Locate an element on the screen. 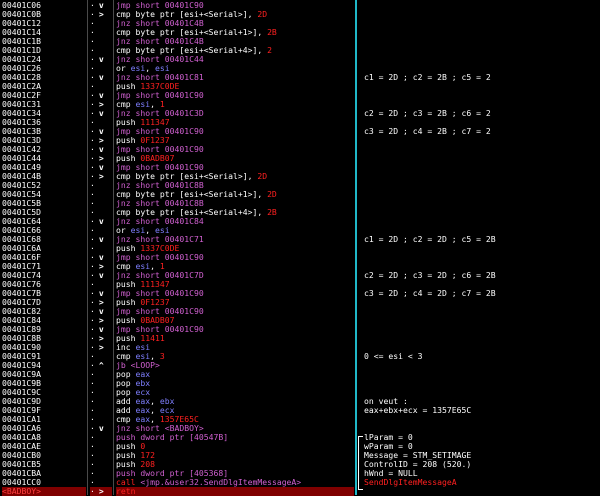 The width and height of the screenshot is (600, 496). address-cell: 00401C12 is located at coordinates (44, 23).